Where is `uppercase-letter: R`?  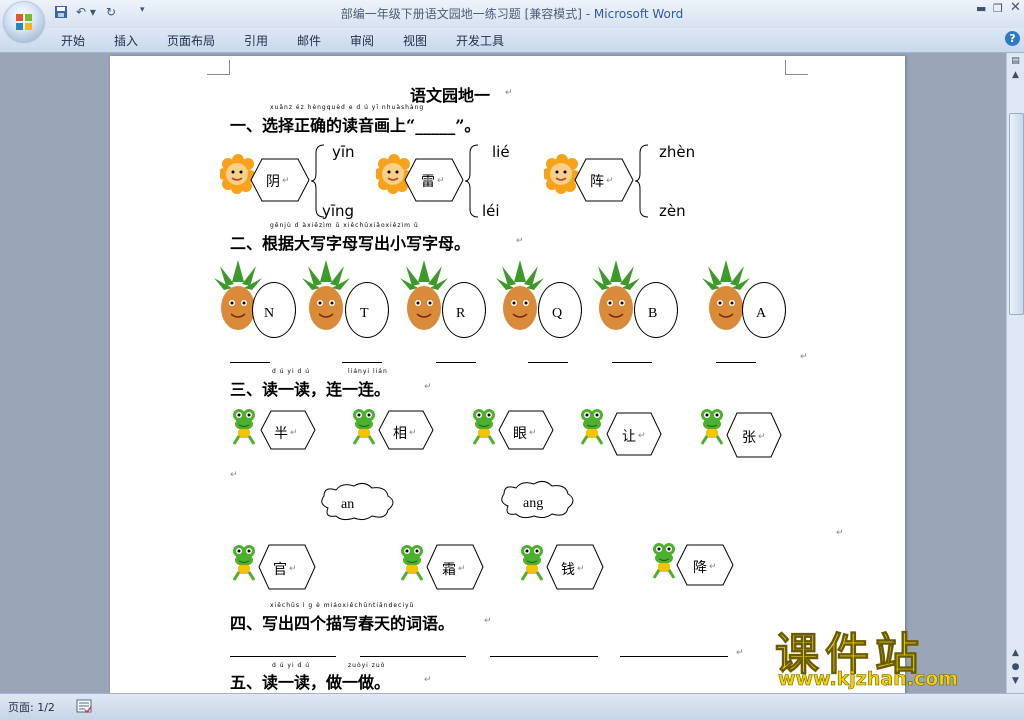
uppercase-letter: R is located at coordinates (461, 313).